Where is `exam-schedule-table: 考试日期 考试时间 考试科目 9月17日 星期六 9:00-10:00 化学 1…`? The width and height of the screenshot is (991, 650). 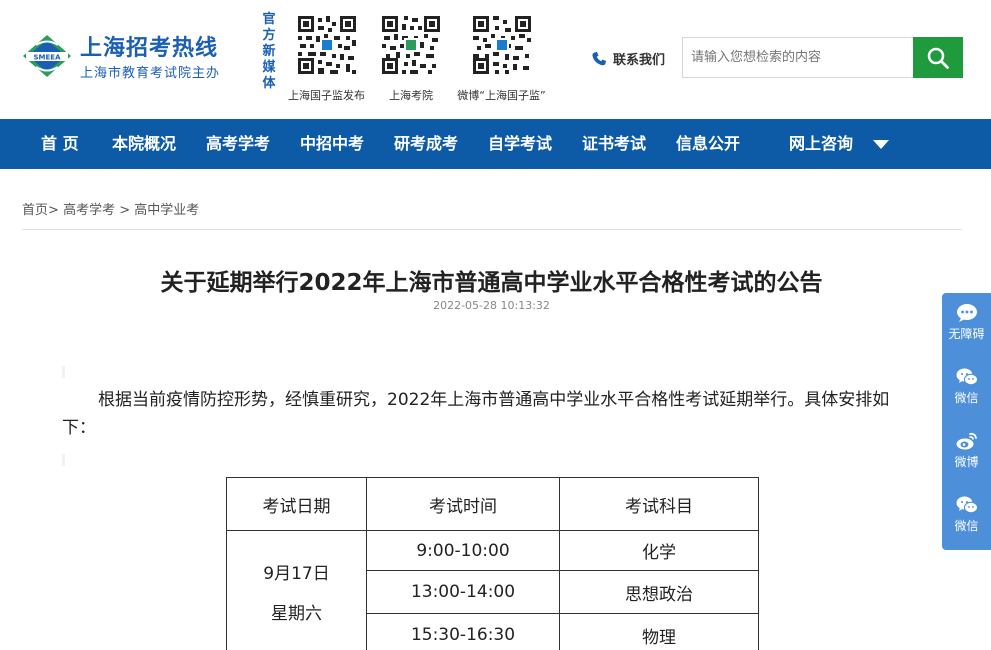
exam-schedule-table: 考试日期 考试时间 考试科目 9月17日 星期六 9:00-10:00 化学 1… is located at coordinates (492, 563).